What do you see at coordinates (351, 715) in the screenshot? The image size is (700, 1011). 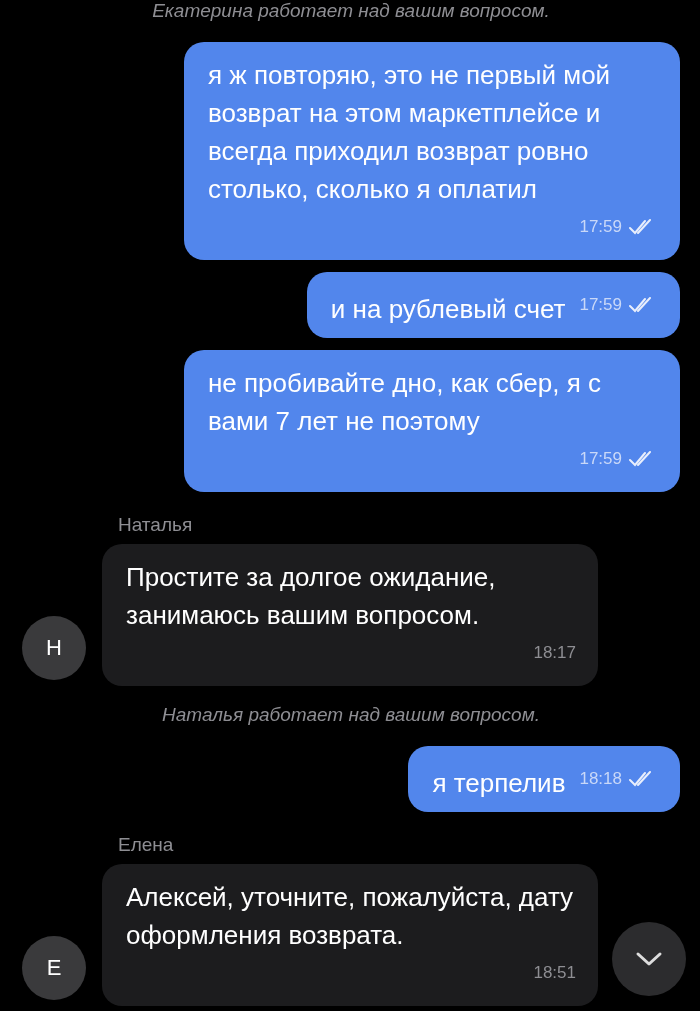 I see `system-message: Наталья работает над вашим вопросом.` at bounding box center [351, 715].